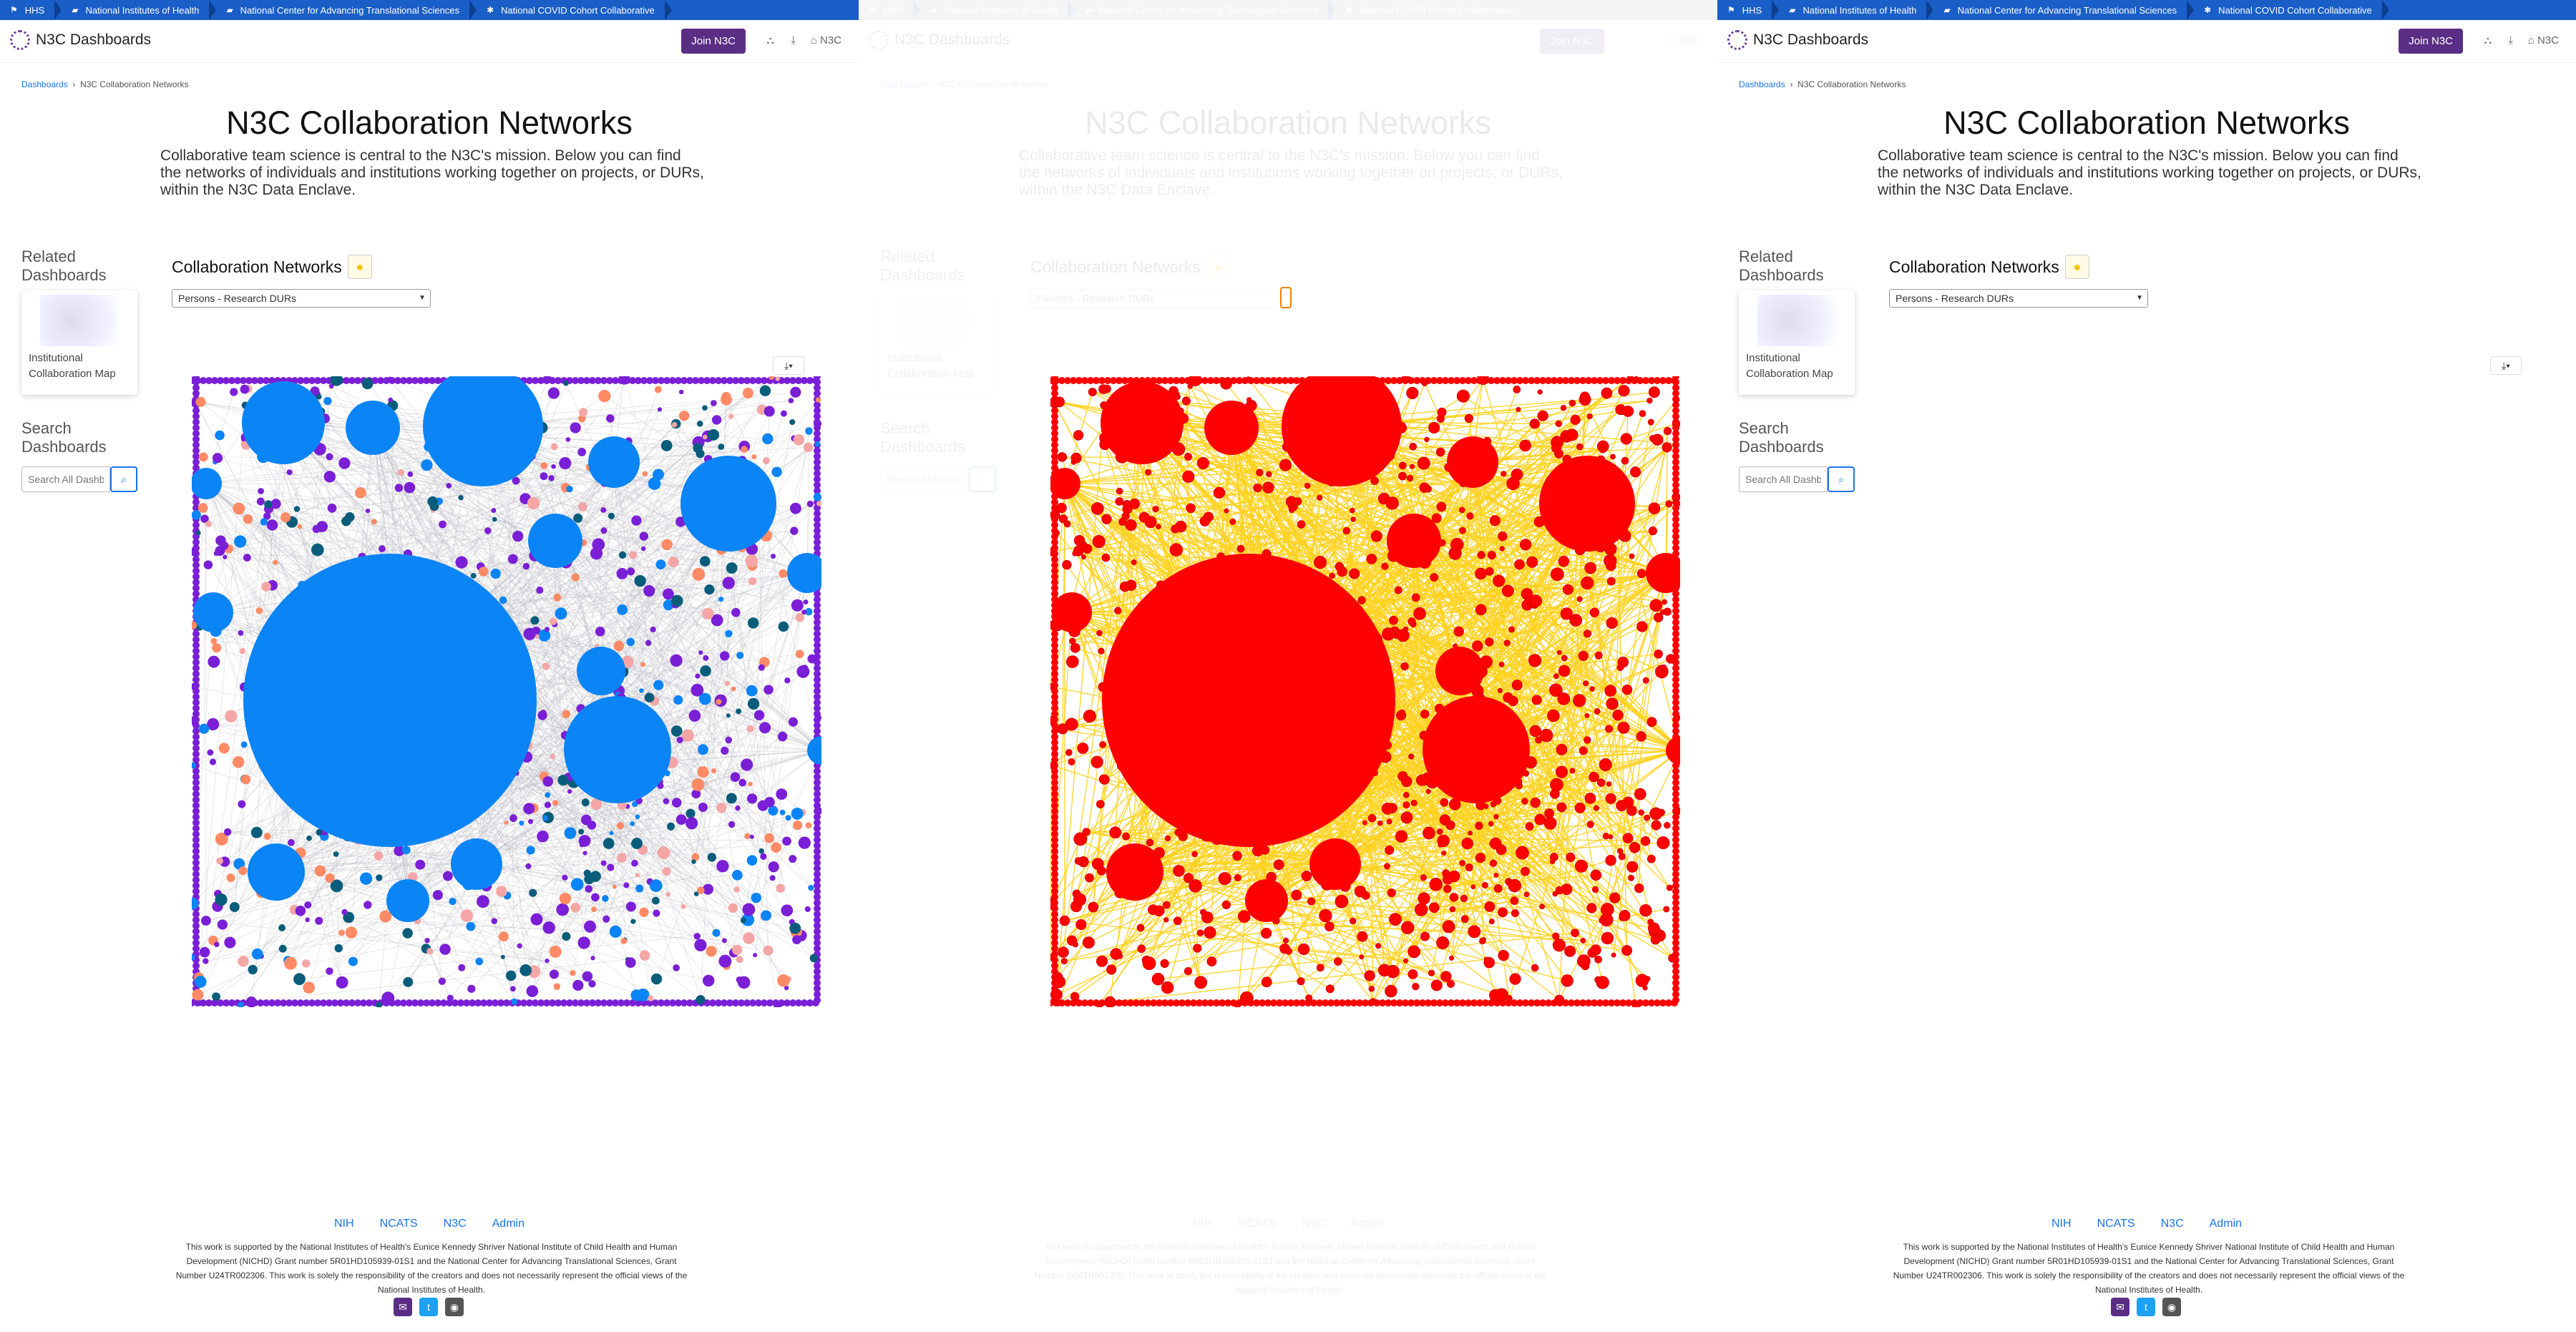 Image resolution: width=2576 pixels, height=1332 pixels. Describe the element at coordinates (1218, 267) in the screenshot. I see `lightbulb-icon: ●` at that location.